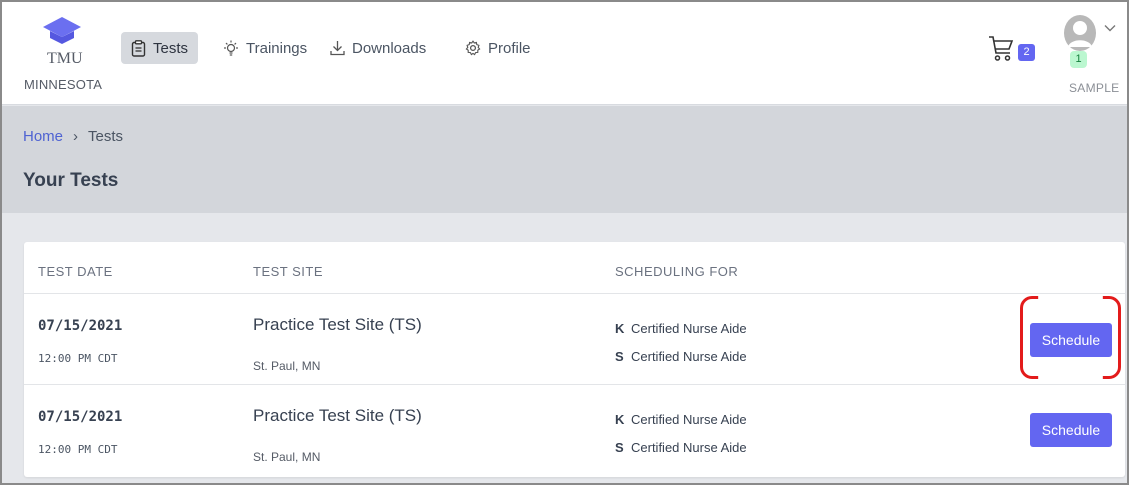  Describe the element at coordinates (71, 180) in the screenshot. I see `page-title: Your Tests` at that location.